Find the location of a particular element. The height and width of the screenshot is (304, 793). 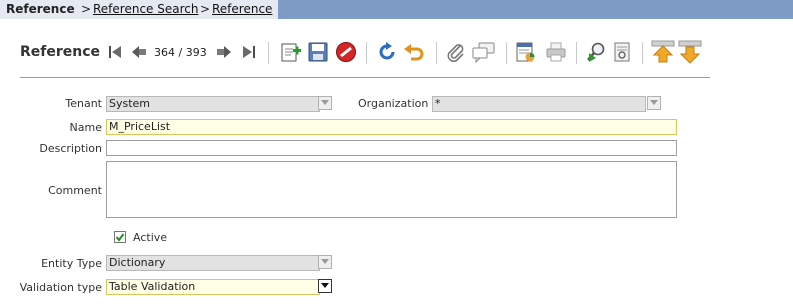

tenant-dropdown is located at coordinates (325, 103).